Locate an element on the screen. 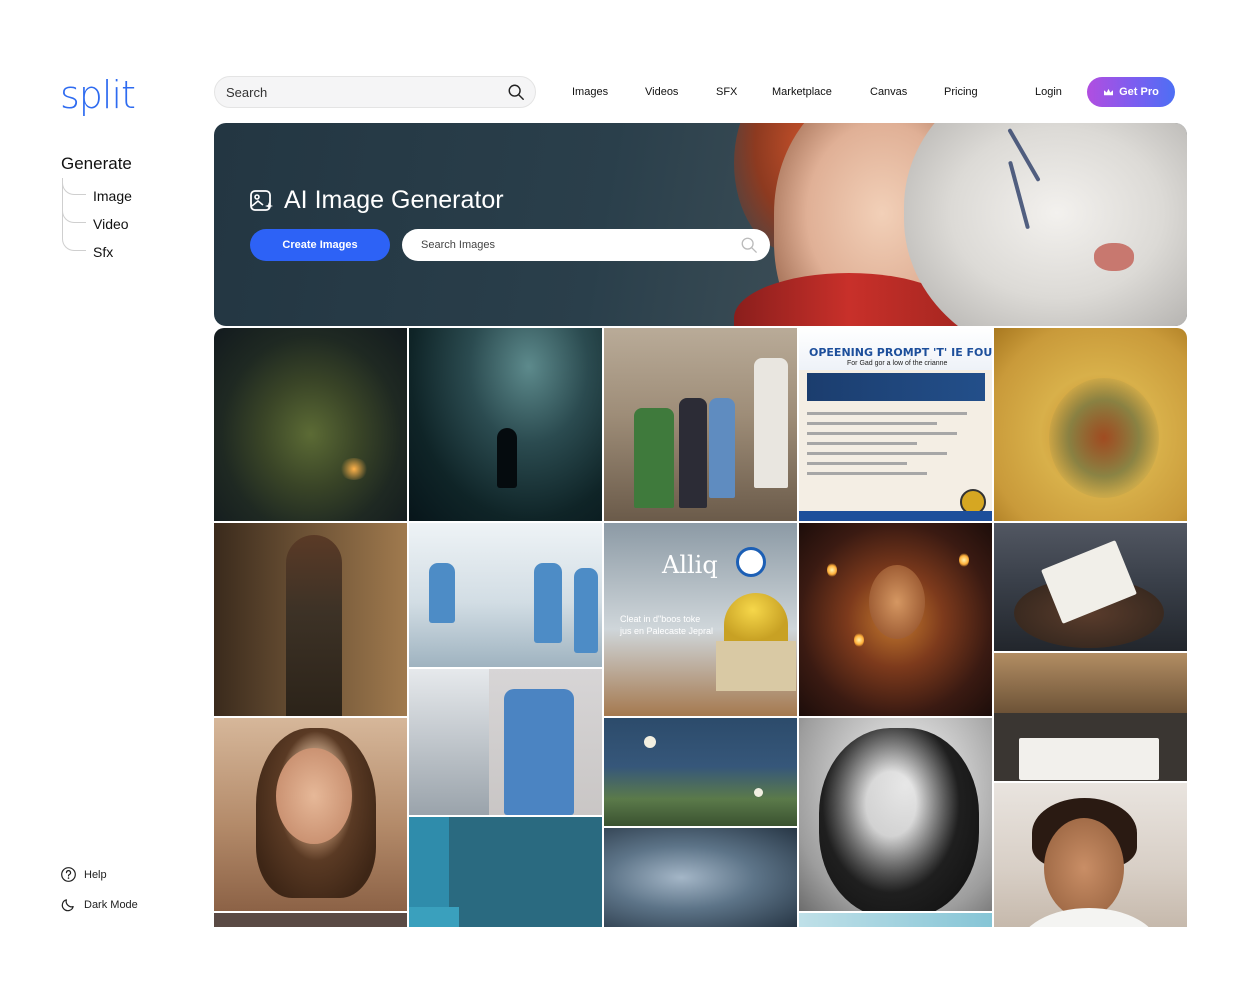 The height and width of the screenshot is (1000, 1250). dome-base is located at coordinates (756, 666).